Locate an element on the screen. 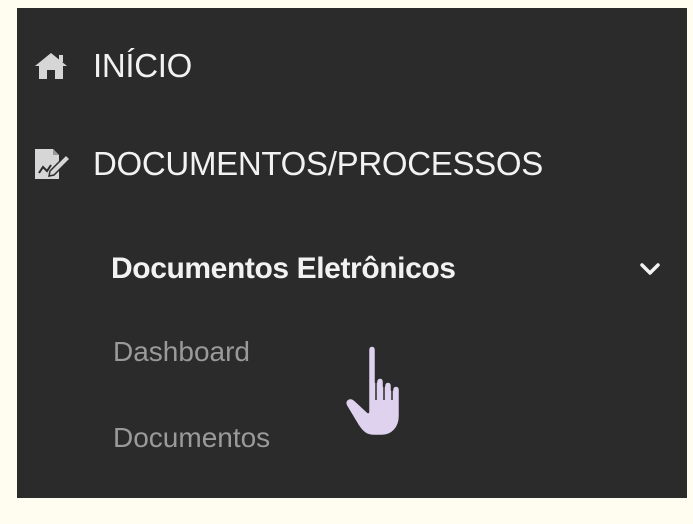 Image resolution: width=693 pixels, height=524 pixels. home-icon is located at coordinates (53, 66).